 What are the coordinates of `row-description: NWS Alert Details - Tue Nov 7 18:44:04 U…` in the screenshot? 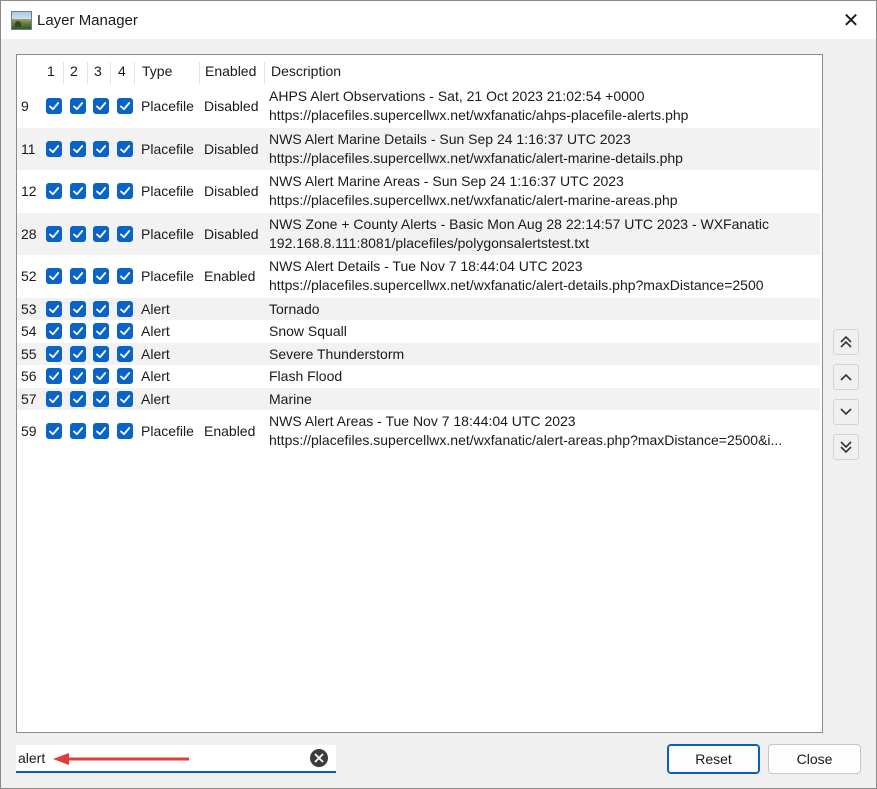 It's located at (516, 276).